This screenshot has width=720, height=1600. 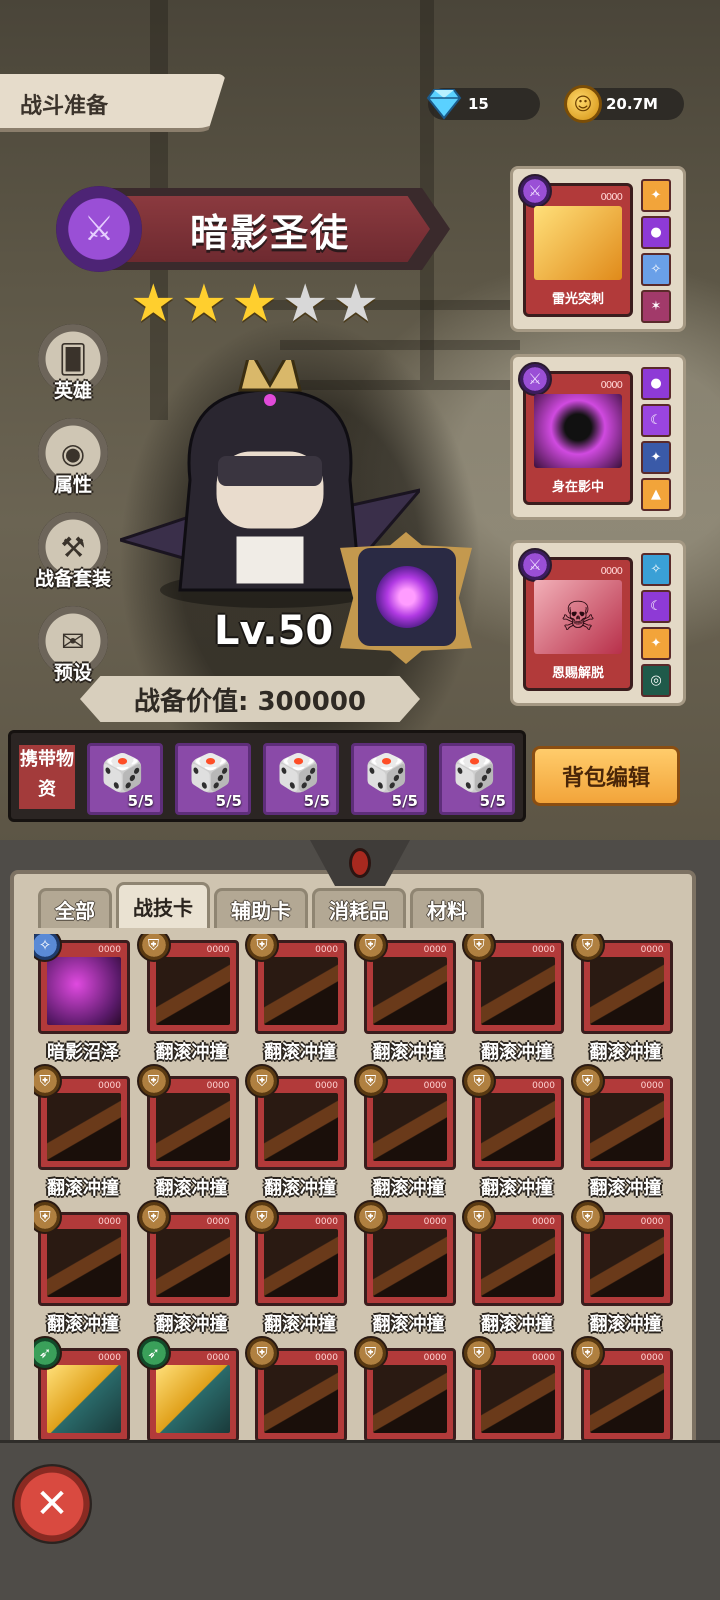 What do you see at coordinates (359, 908) in the screenshot?
I see `tab-consumables: 消耗品` at bounding box center [359, 908].